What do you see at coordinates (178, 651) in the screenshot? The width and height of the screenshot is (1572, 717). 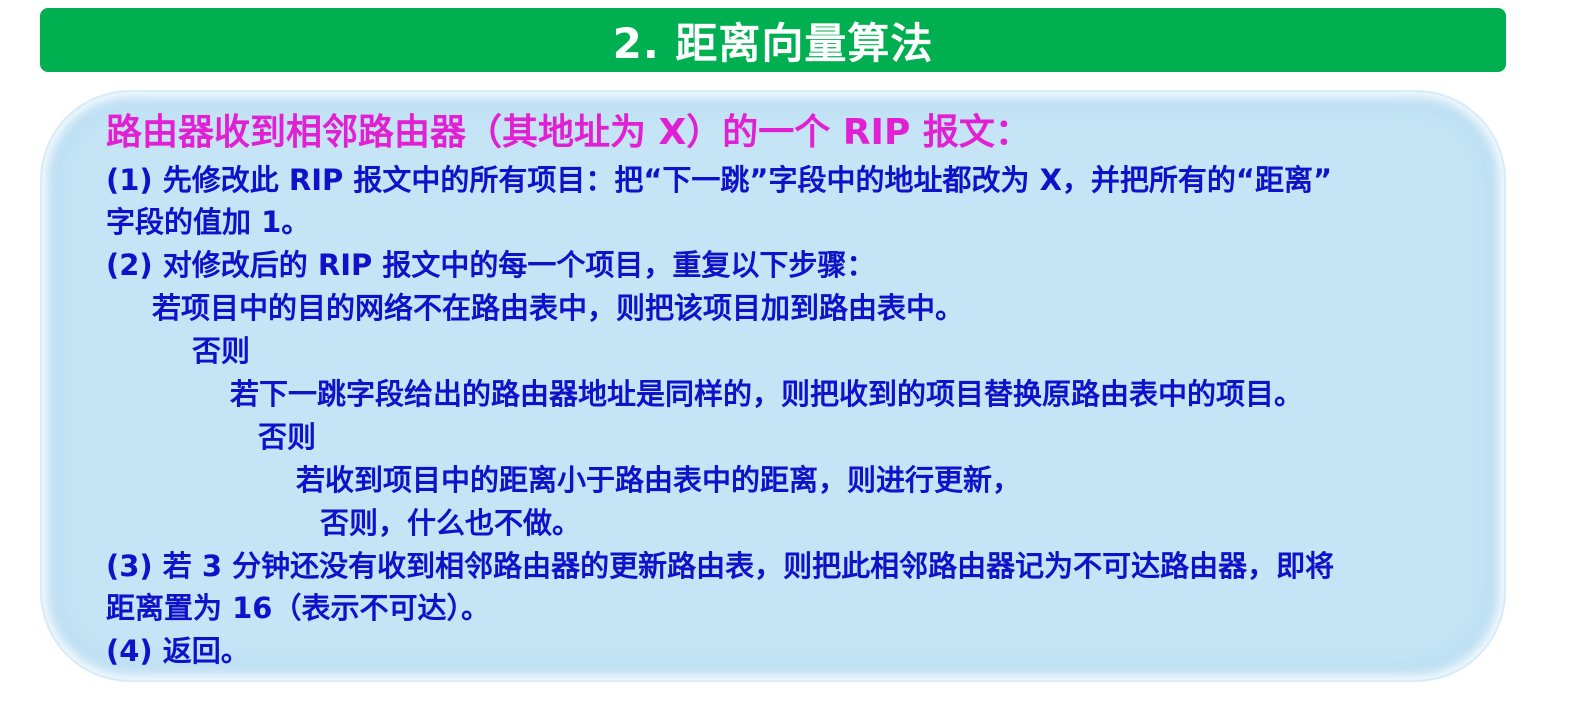 I see `step-4-line: (4) 返回。` at bounding box center [178, 651].